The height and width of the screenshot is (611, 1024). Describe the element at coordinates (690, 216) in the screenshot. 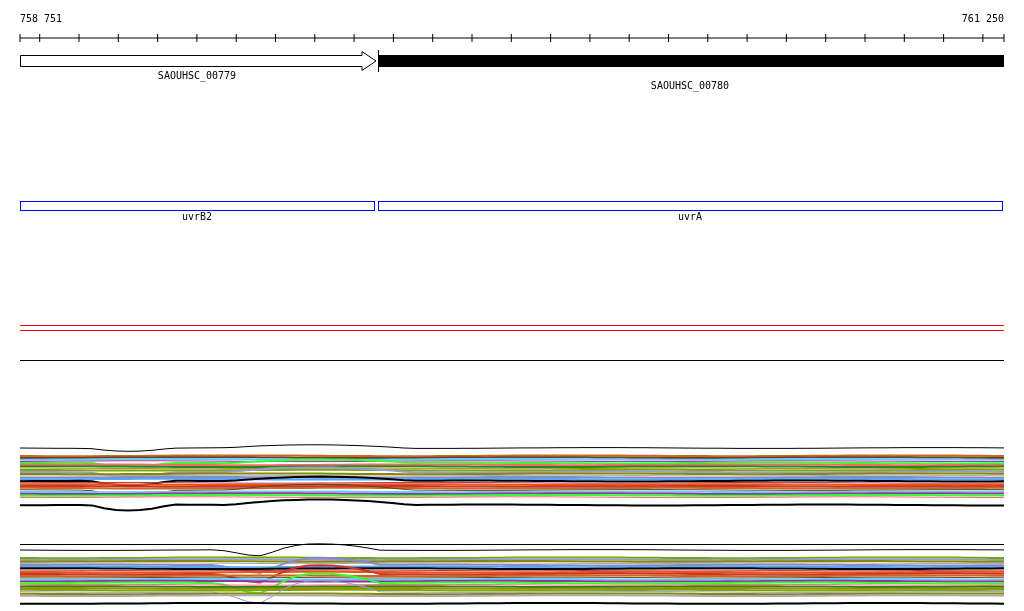

I see `feature-label: uvrA` at that location.